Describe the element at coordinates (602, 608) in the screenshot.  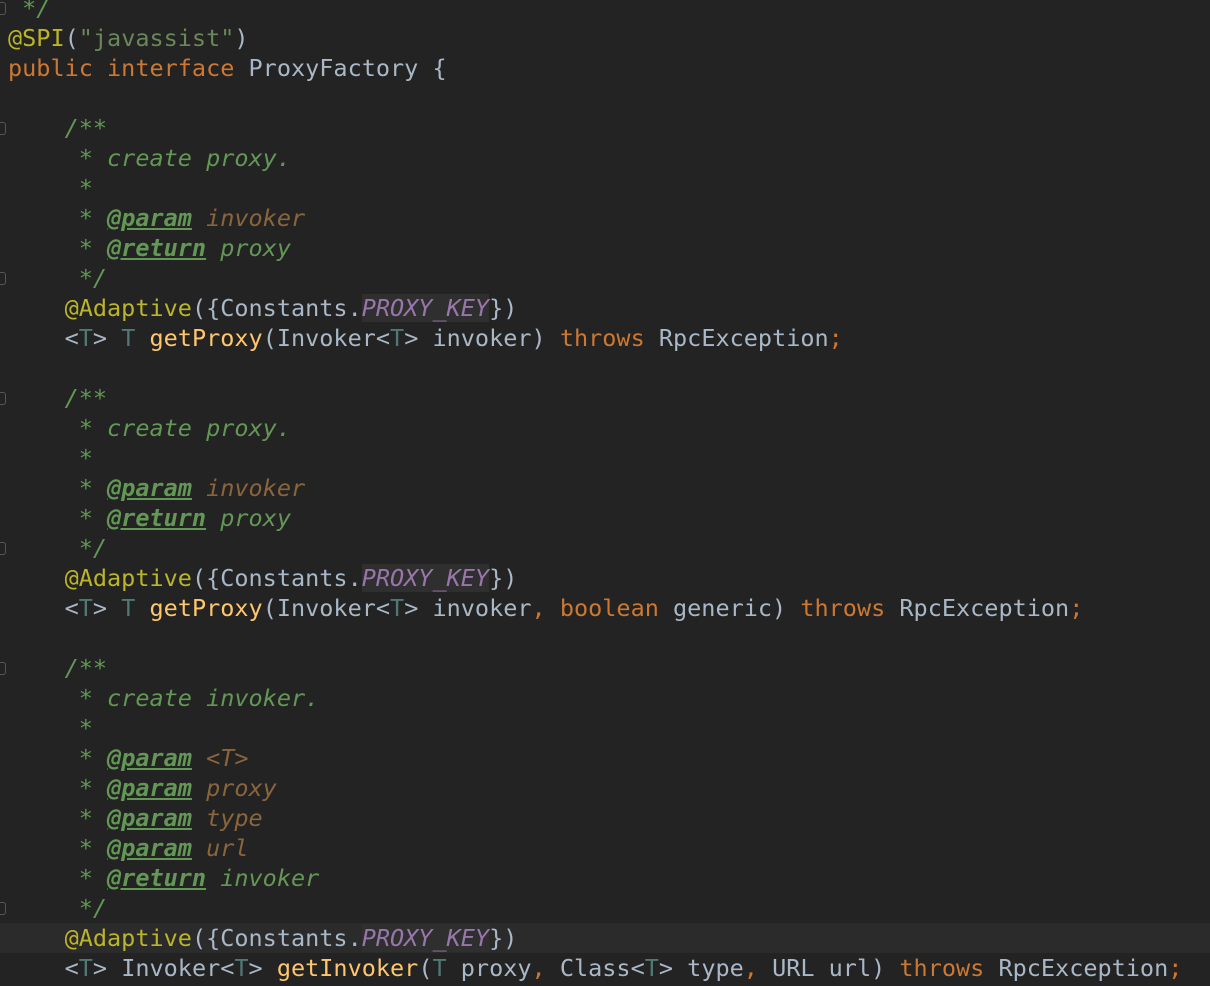
I see `code-token: , boolean` at that location.